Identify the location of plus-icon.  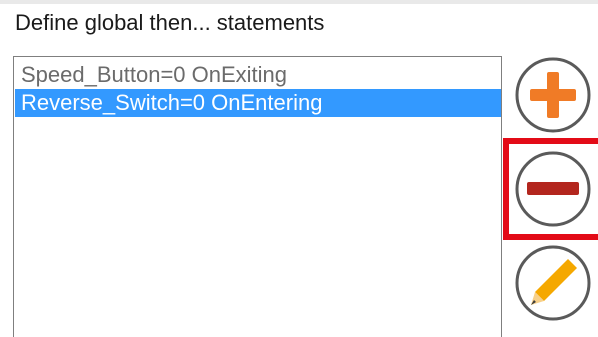
(553, 95).